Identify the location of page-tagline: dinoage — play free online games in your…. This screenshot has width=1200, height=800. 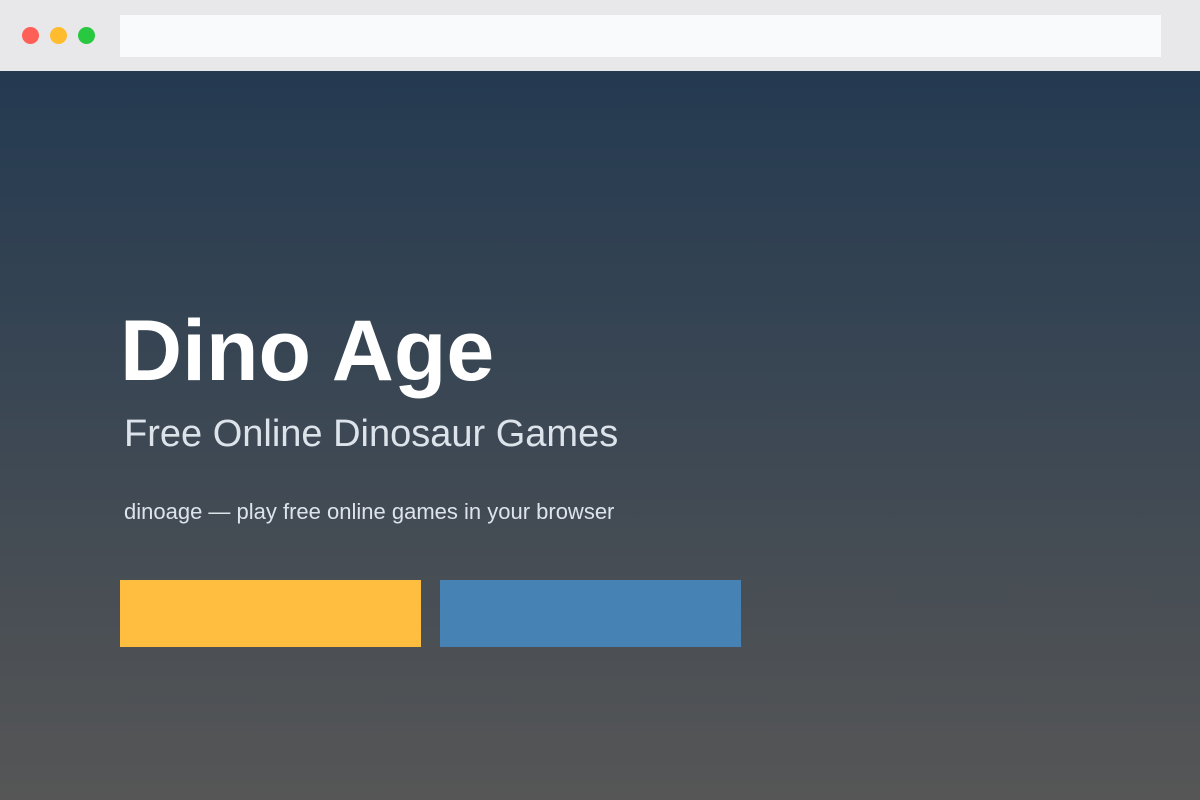
(369, 511).